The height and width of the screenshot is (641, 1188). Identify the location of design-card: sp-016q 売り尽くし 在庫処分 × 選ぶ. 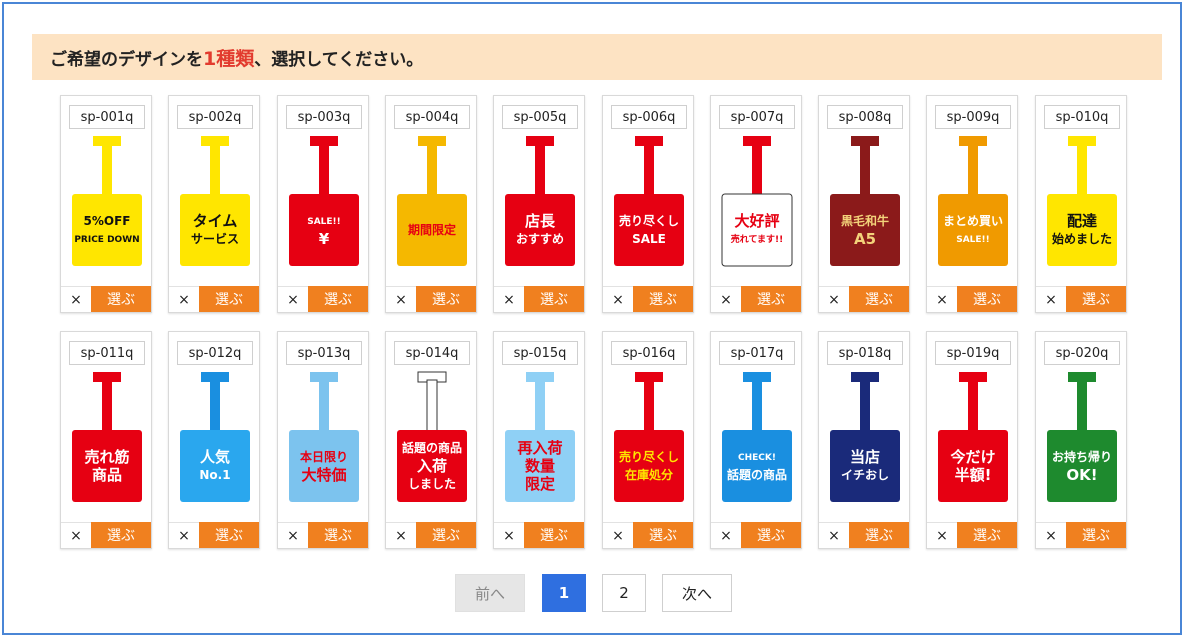
(648, 440).